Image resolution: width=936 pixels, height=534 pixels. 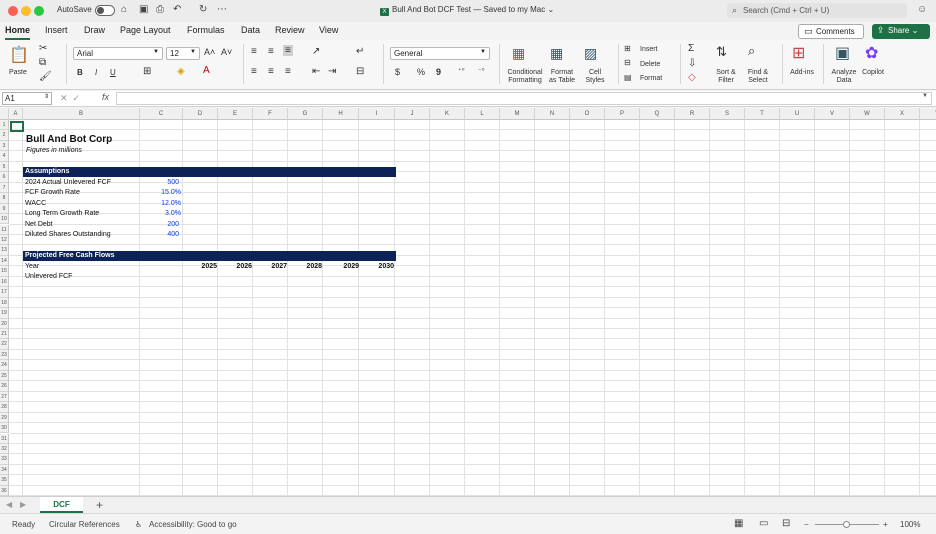 I want to click on zoom-out-icon: −, so click(x=806, y=524).